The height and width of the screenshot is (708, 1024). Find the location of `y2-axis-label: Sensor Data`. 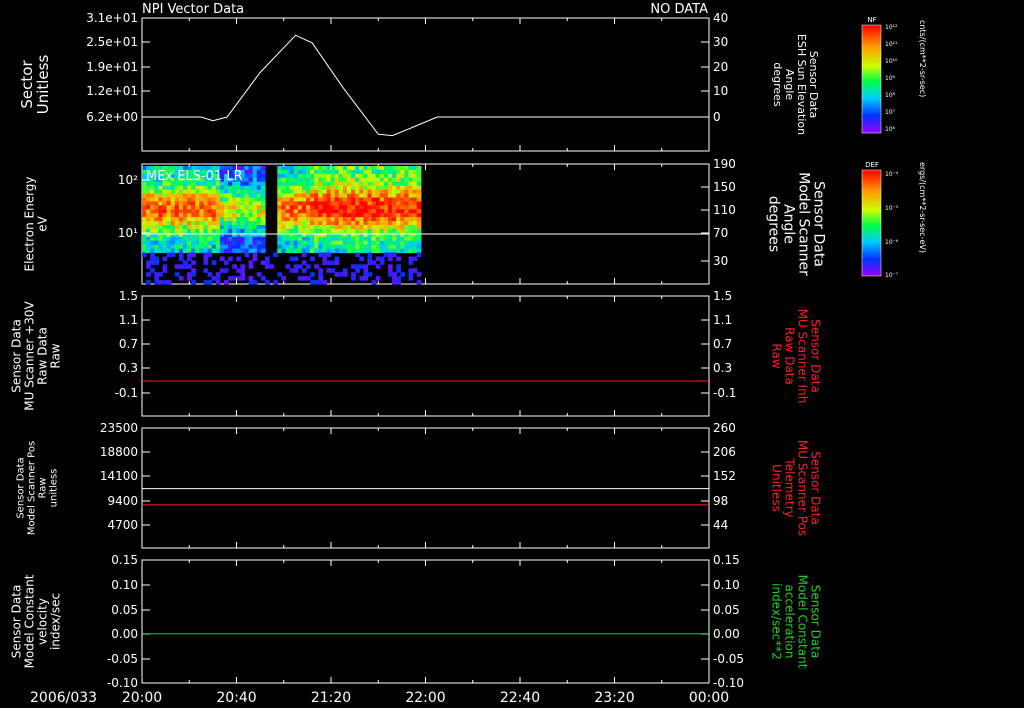

y2-axis-label: Sensor Data is located at coordinates (819, 224).